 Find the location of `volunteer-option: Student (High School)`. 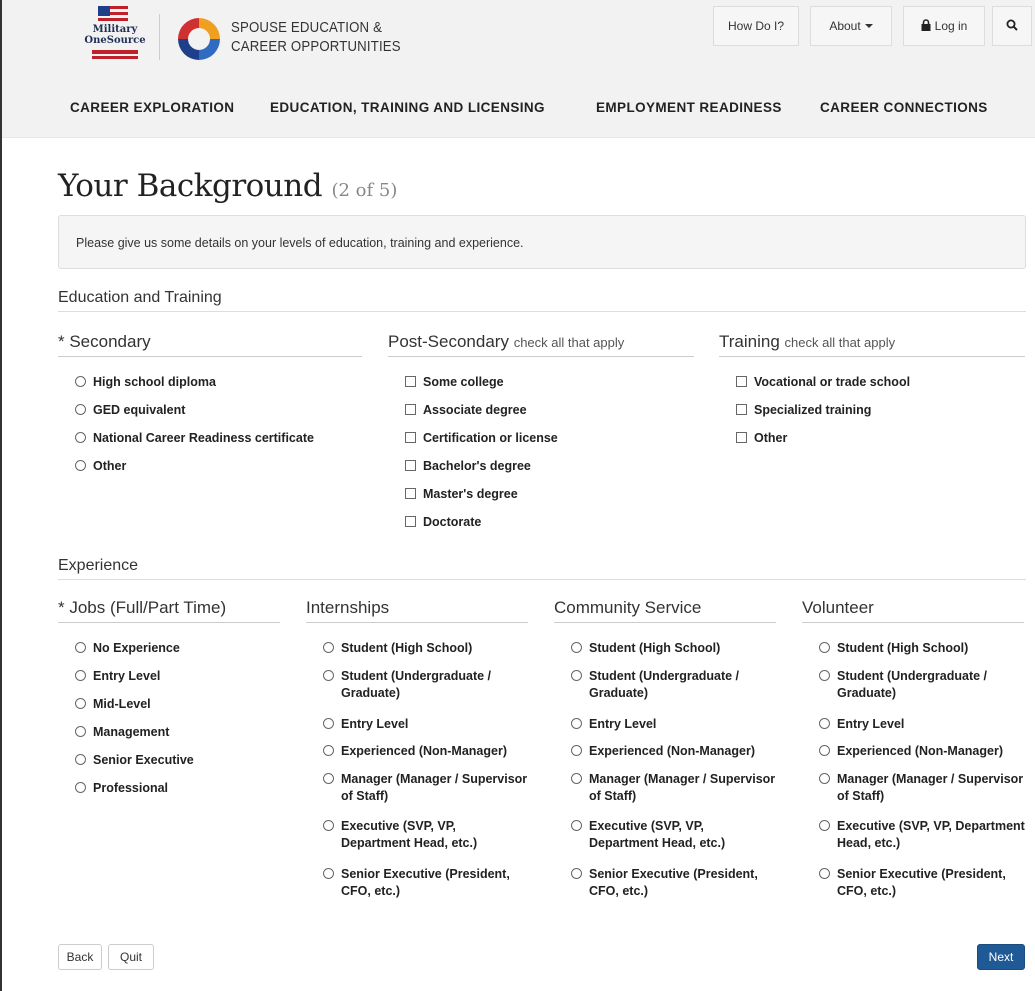

volunteer-option: Student (High School) is located at coordinates (922, 648).